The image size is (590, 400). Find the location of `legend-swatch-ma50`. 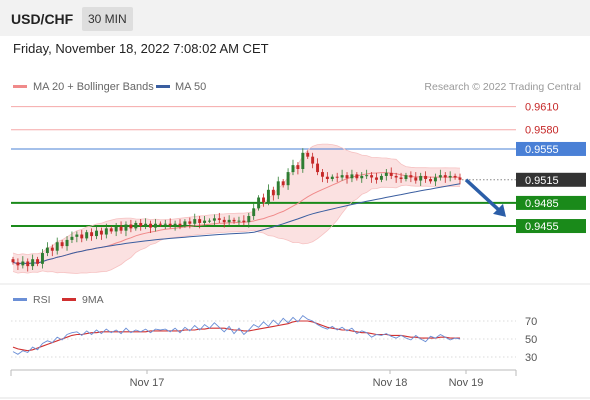

legend-swatch-ma50 is located at coordinates (163, 86).